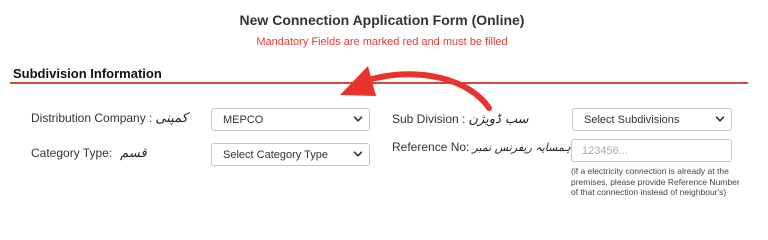  What do you see at coordinates (243, 119) in the screenshot?
I see `distribution-company-select-value: MEPCO` at bounding box center [243, 119].